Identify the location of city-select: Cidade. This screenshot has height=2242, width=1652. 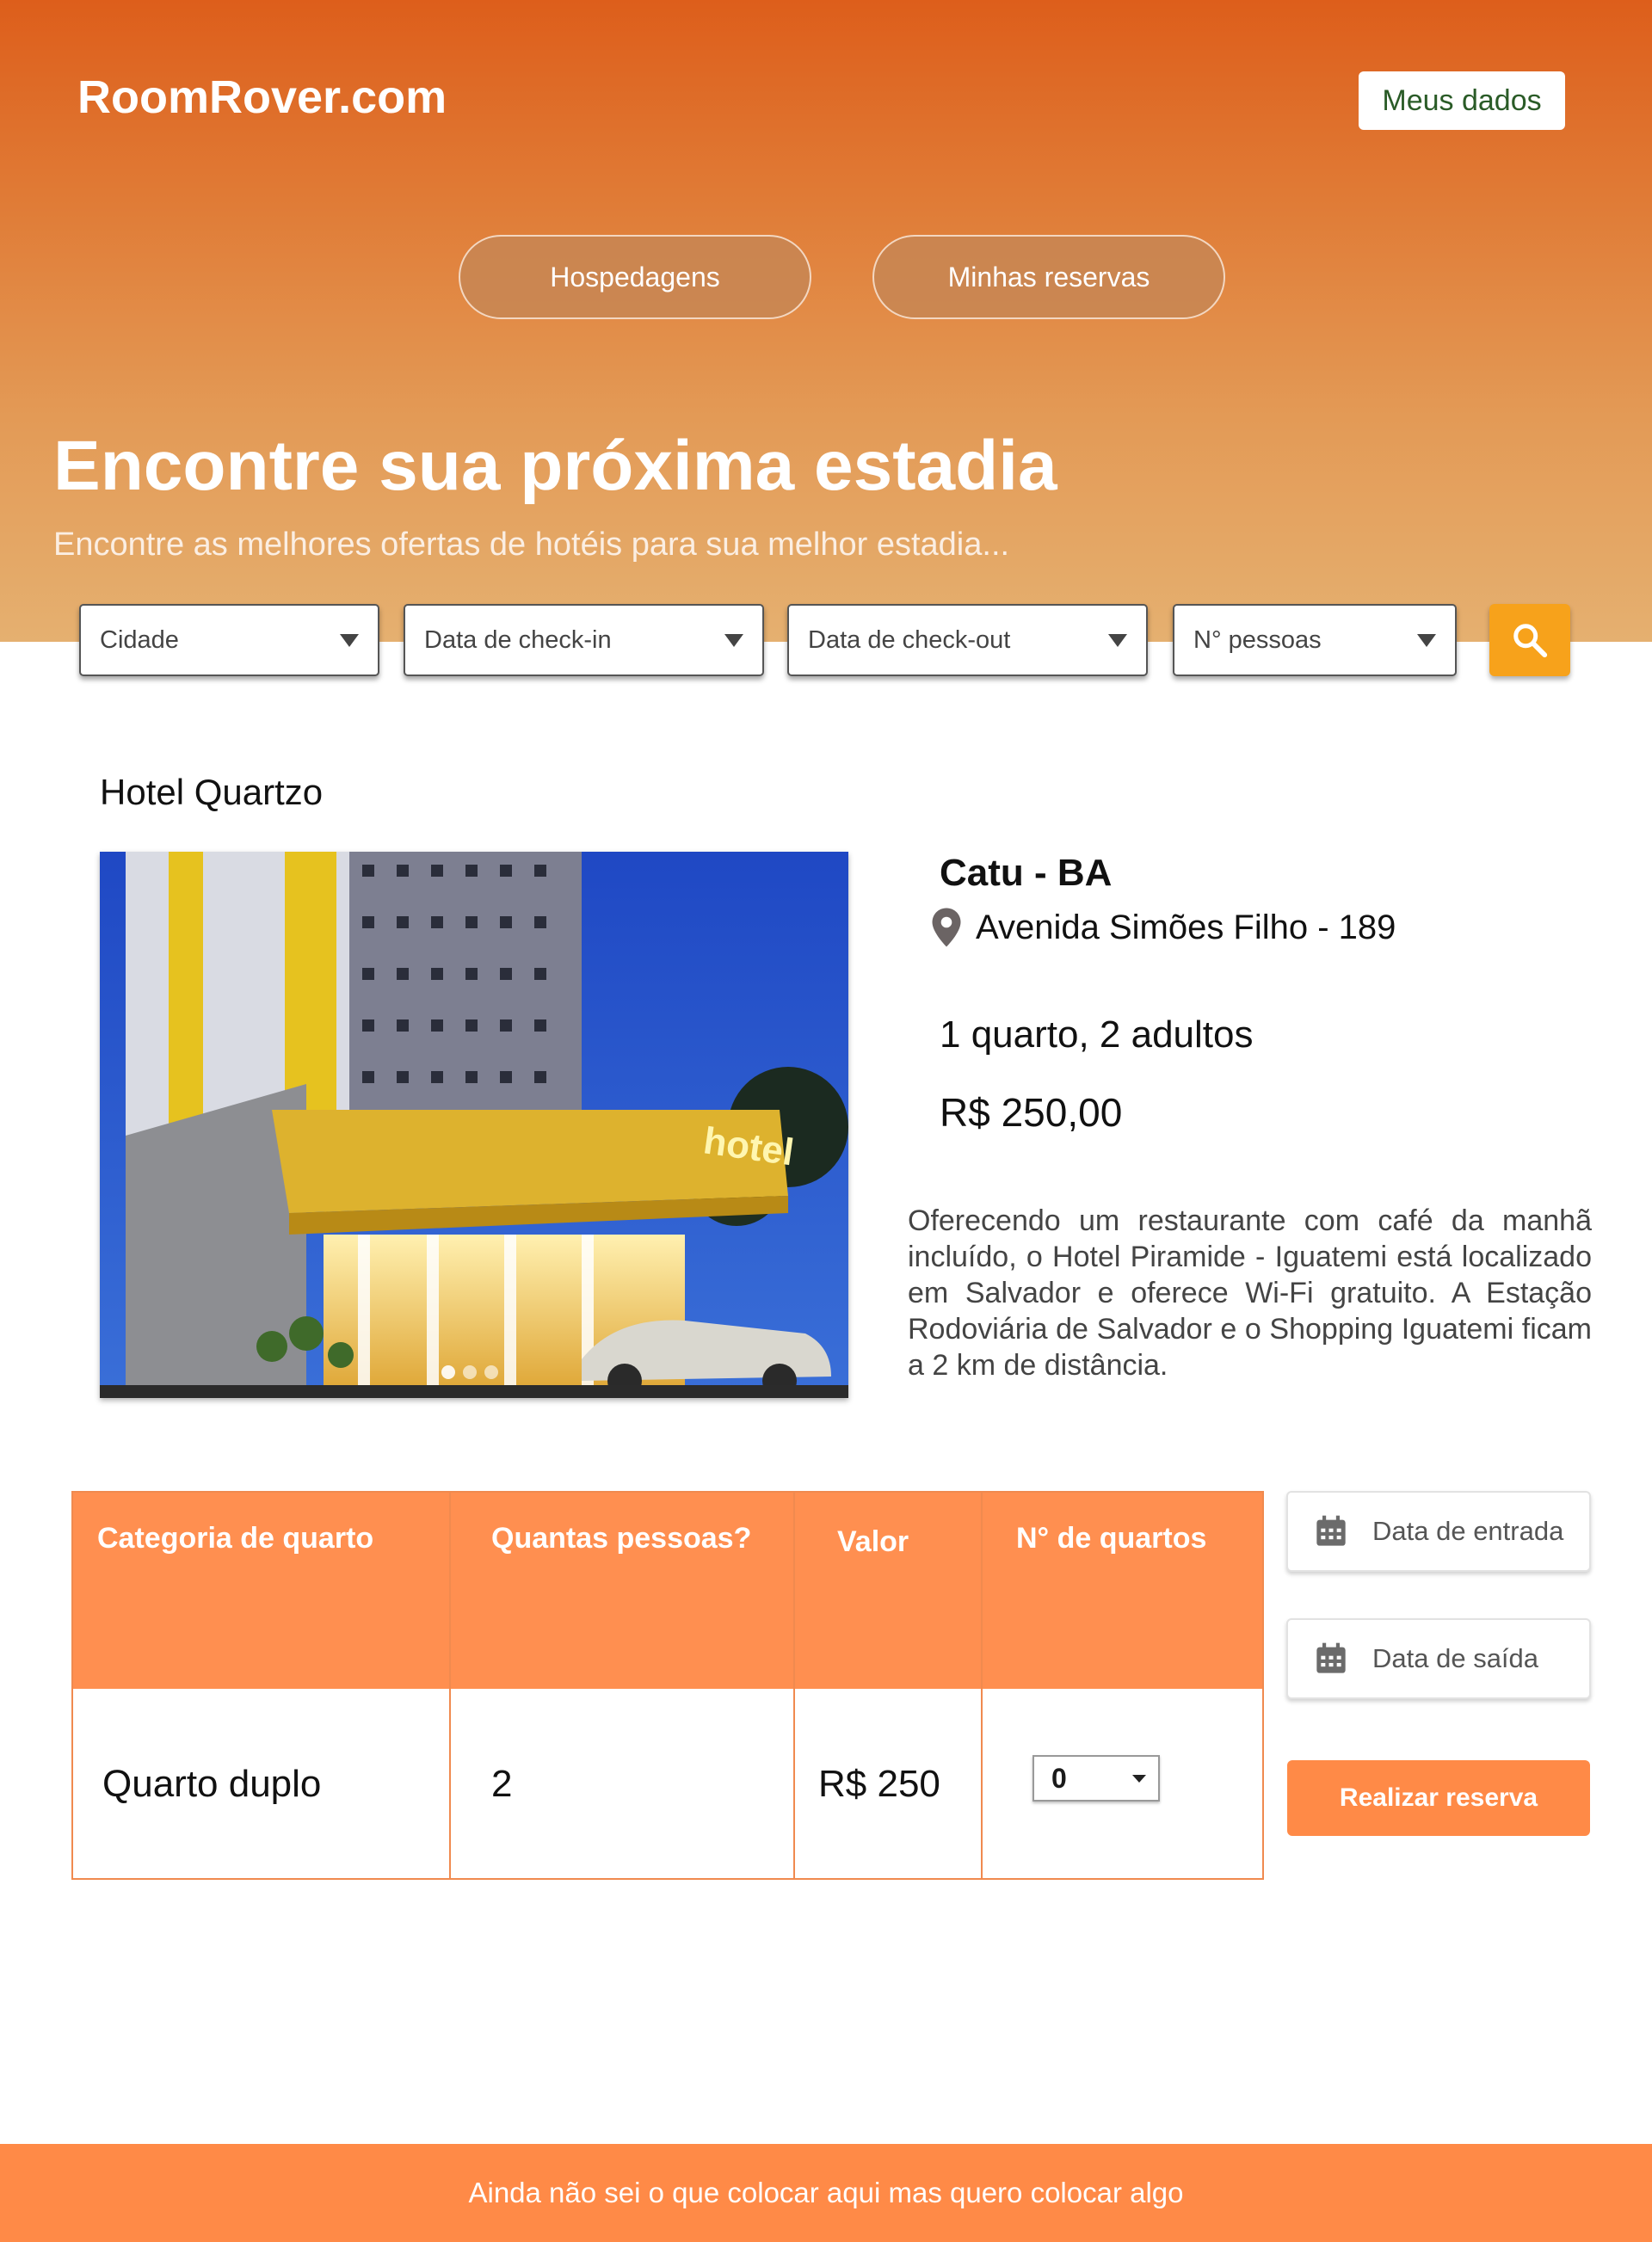
(229, 640).